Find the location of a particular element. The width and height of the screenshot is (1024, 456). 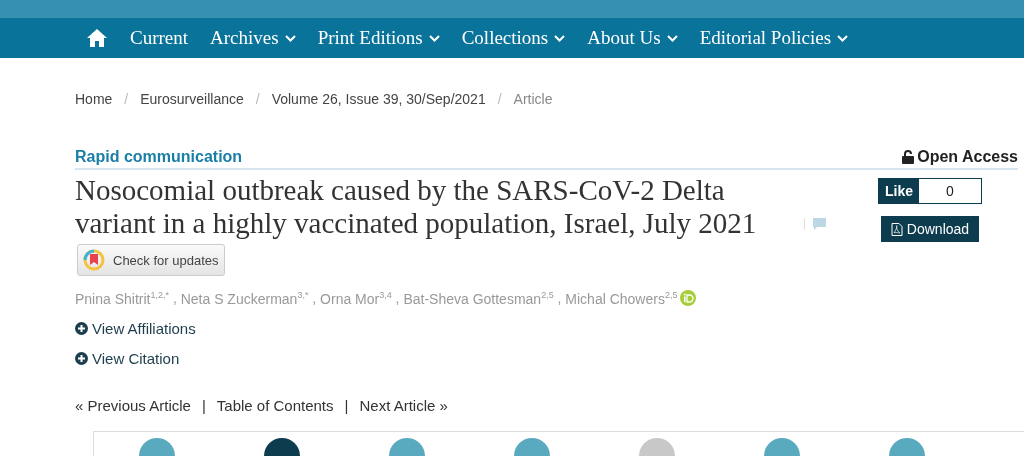

breadcrumb-link: Eurosurveillance is located at coordinates (192, 99).